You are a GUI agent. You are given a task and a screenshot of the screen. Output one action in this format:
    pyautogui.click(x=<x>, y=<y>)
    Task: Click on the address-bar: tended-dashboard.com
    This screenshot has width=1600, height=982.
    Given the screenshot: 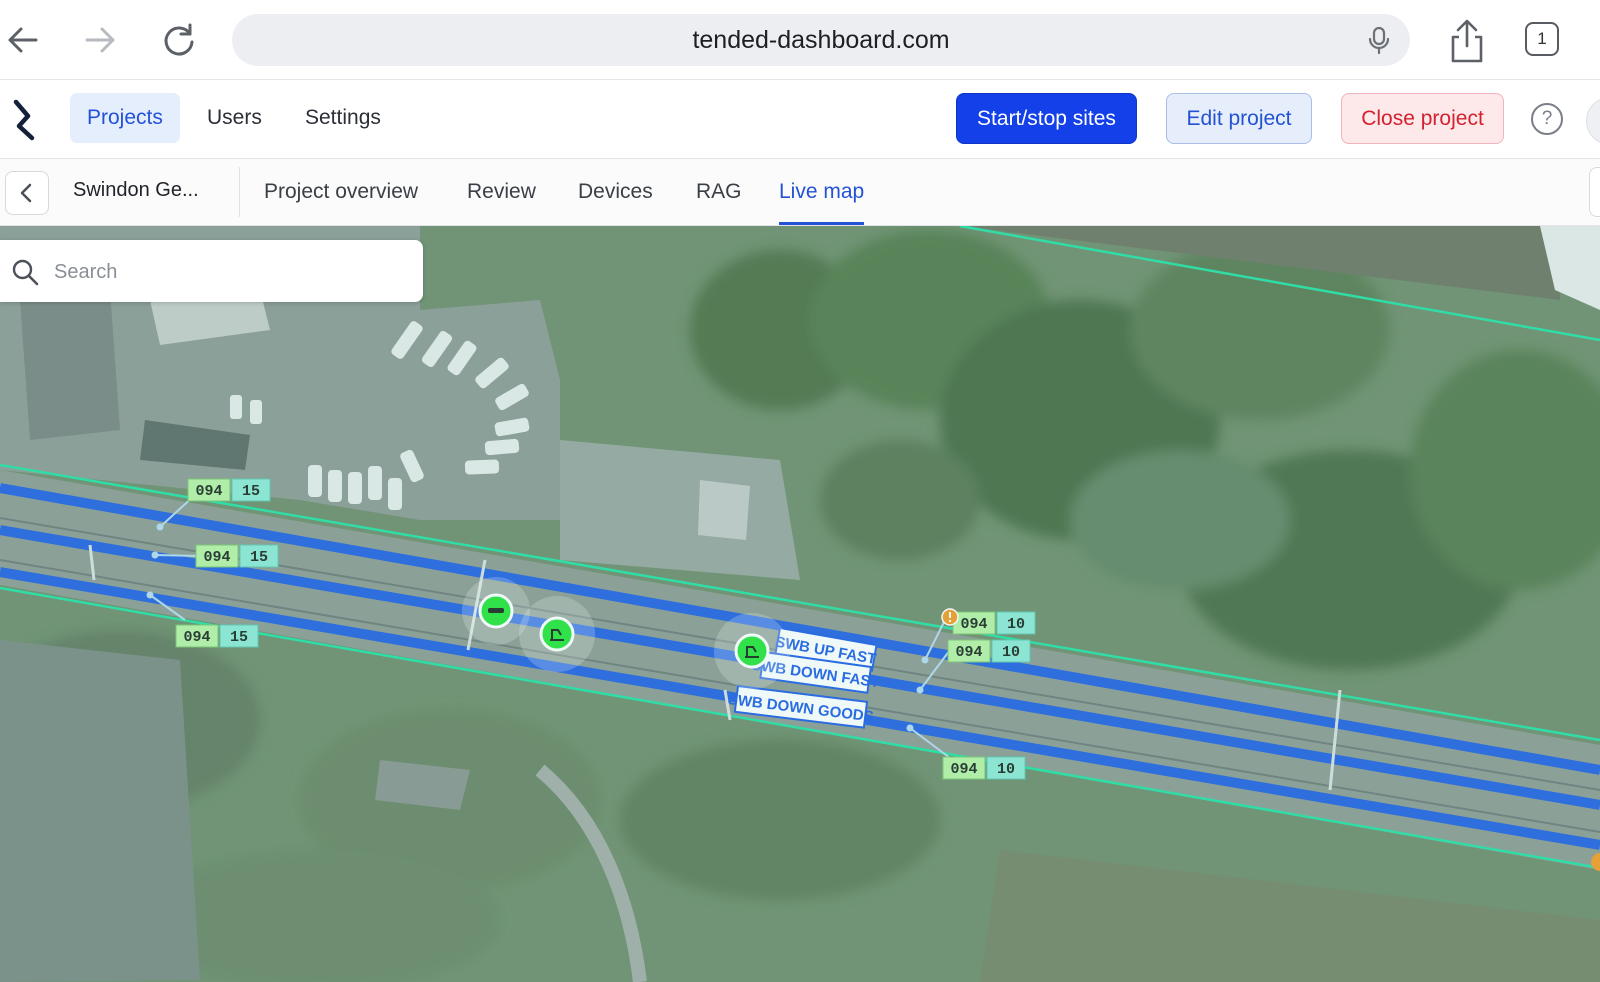 What is the action you would take?
    pyautogui.click(x=821, y=40)
    